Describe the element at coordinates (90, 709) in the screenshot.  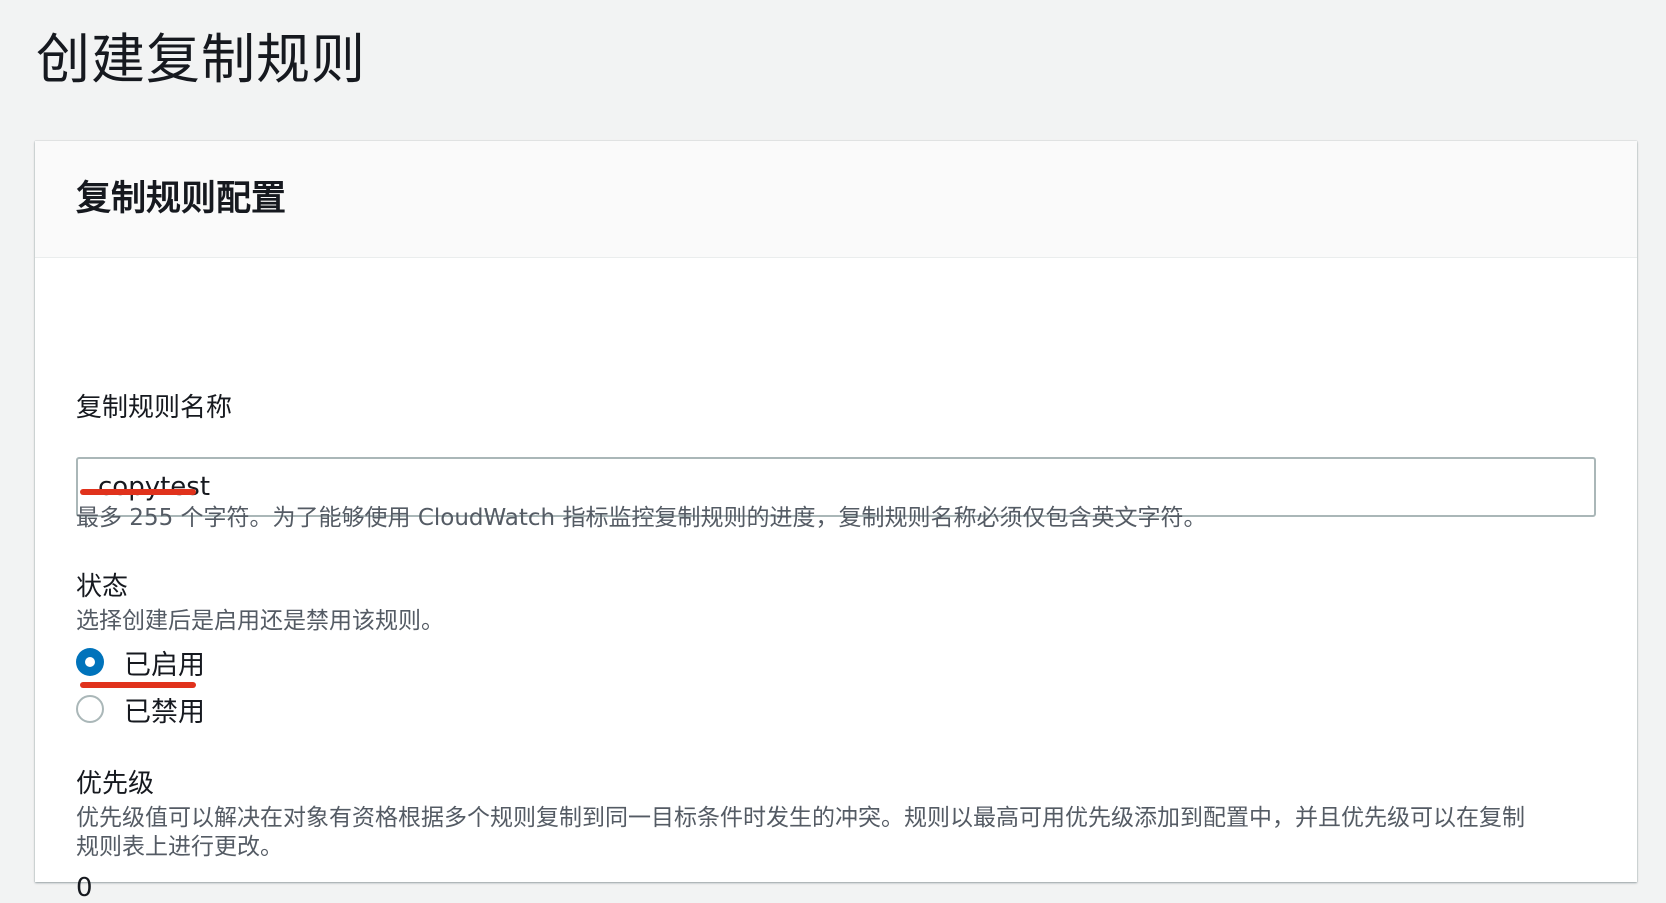
I see `radio-unchecked-icon` at that location.